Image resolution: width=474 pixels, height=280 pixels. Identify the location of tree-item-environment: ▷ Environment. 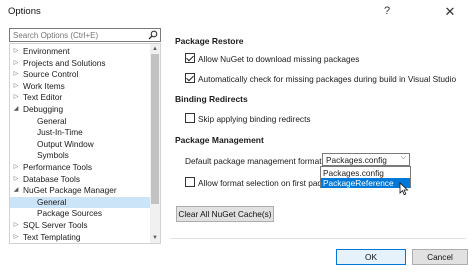
(80, 51).